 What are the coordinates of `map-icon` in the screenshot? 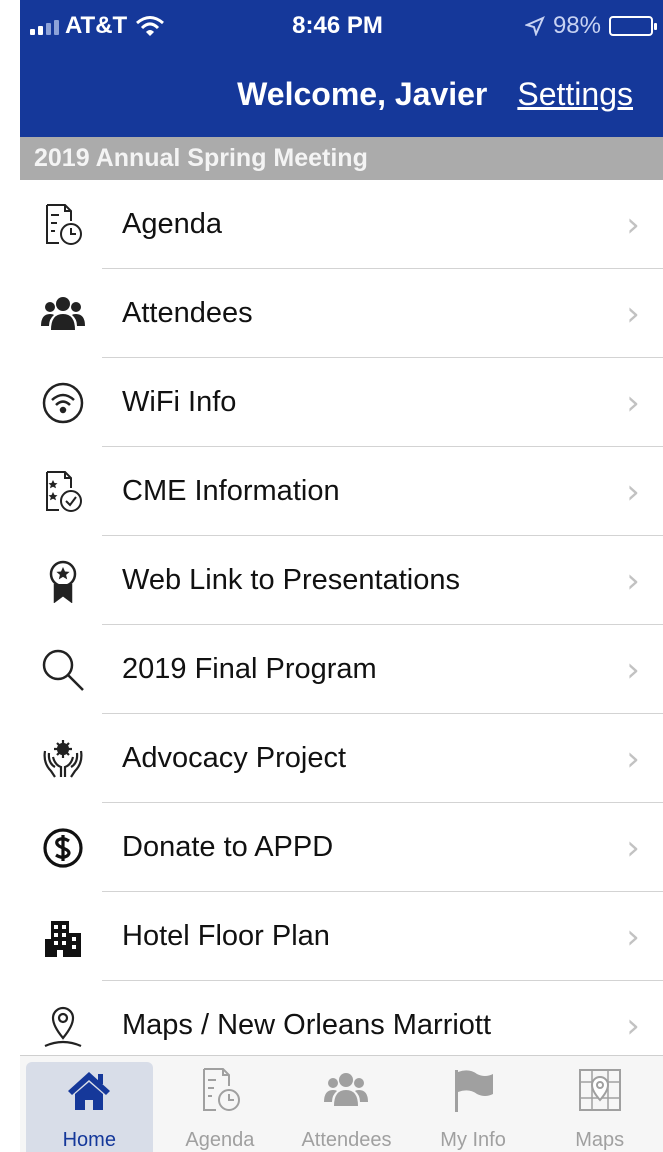 It's located at (600, 1092).